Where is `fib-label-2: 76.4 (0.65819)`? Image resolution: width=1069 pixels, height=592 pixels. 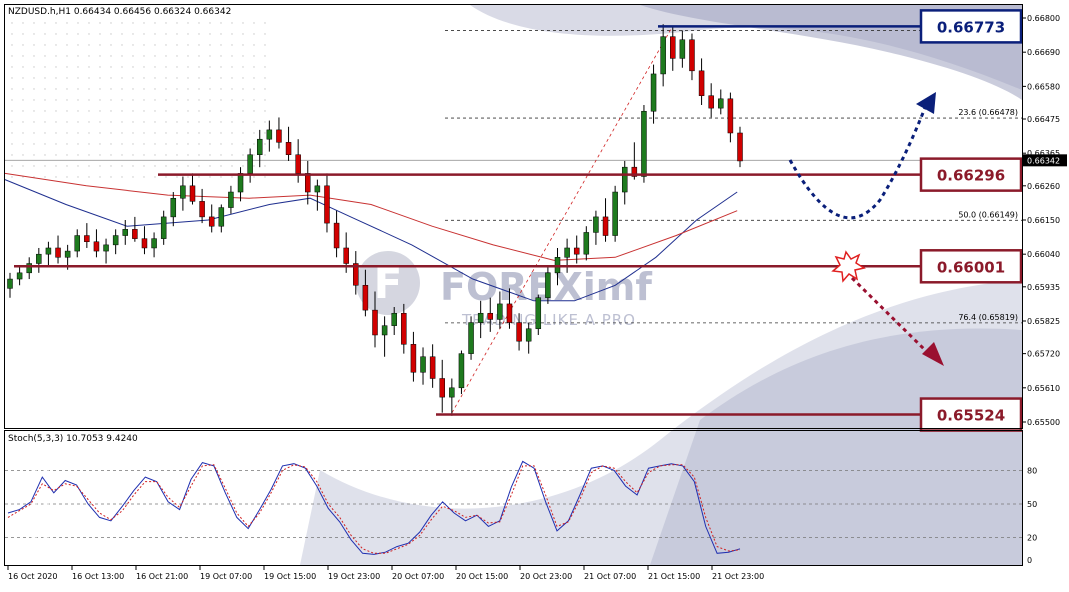
fib-label-2: 76.4 (0.65819) is located at coordinates (988, 317).